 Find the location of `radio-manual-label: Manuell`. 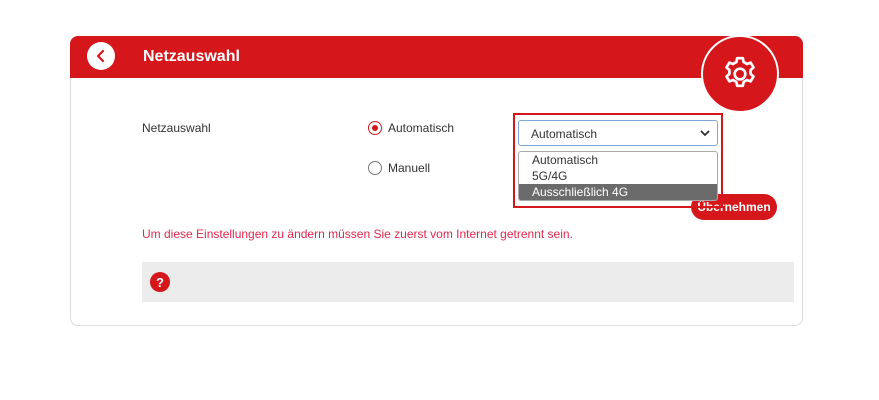

radio-manual-label: Manuell is located at coordinates (409, 168).